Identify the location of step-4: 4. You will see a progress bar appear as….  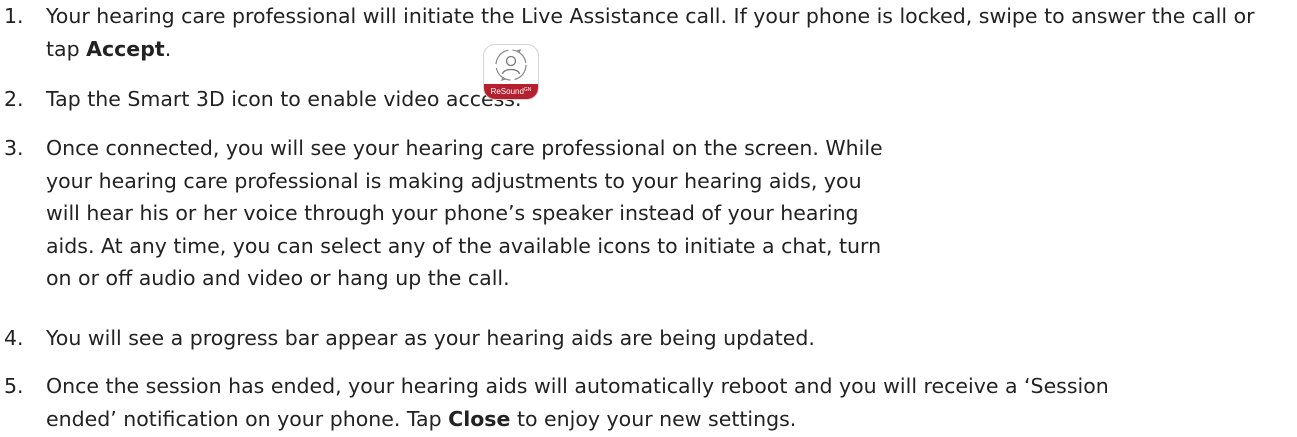
(646, 338).